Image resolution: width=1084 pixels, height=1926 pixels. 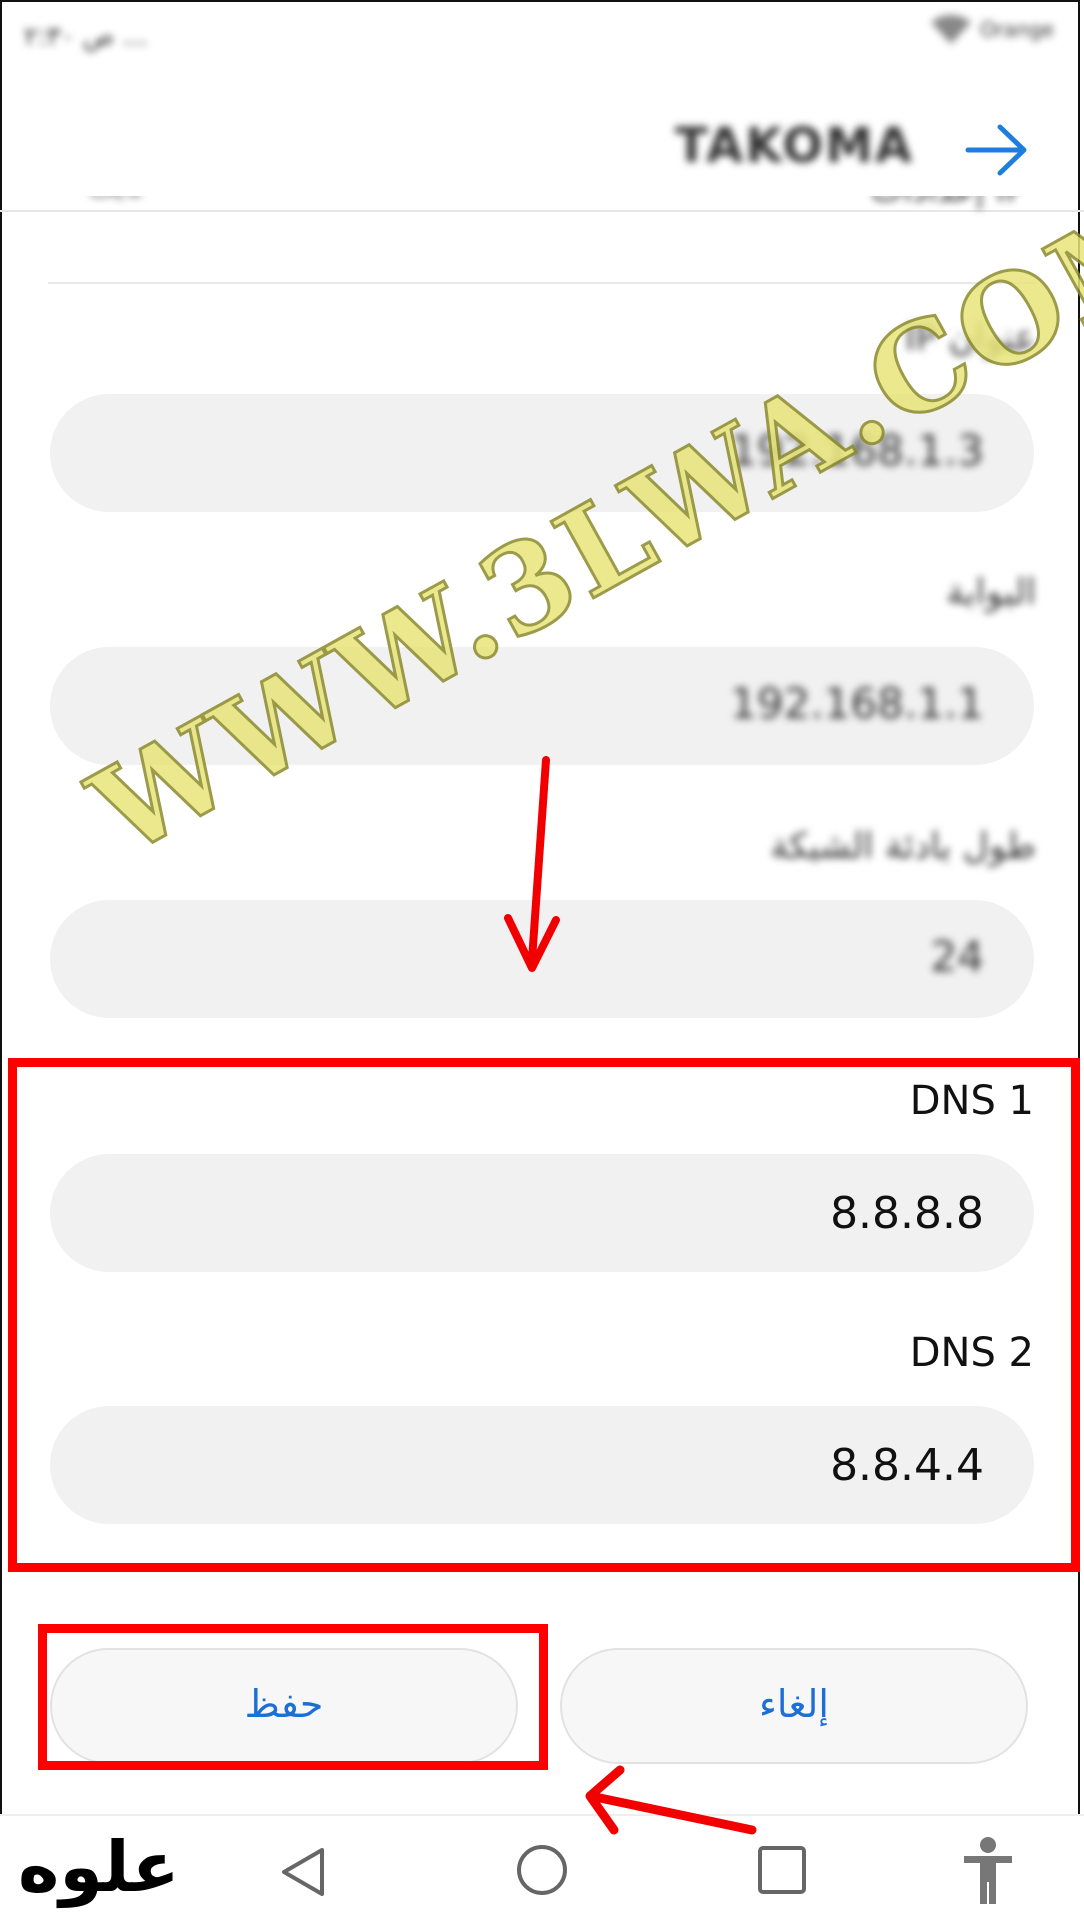 What do you see at coordinates (671, 1800) in the screenshot?
I see `arrow-left-annotation` at bounding box center [671, 1800].